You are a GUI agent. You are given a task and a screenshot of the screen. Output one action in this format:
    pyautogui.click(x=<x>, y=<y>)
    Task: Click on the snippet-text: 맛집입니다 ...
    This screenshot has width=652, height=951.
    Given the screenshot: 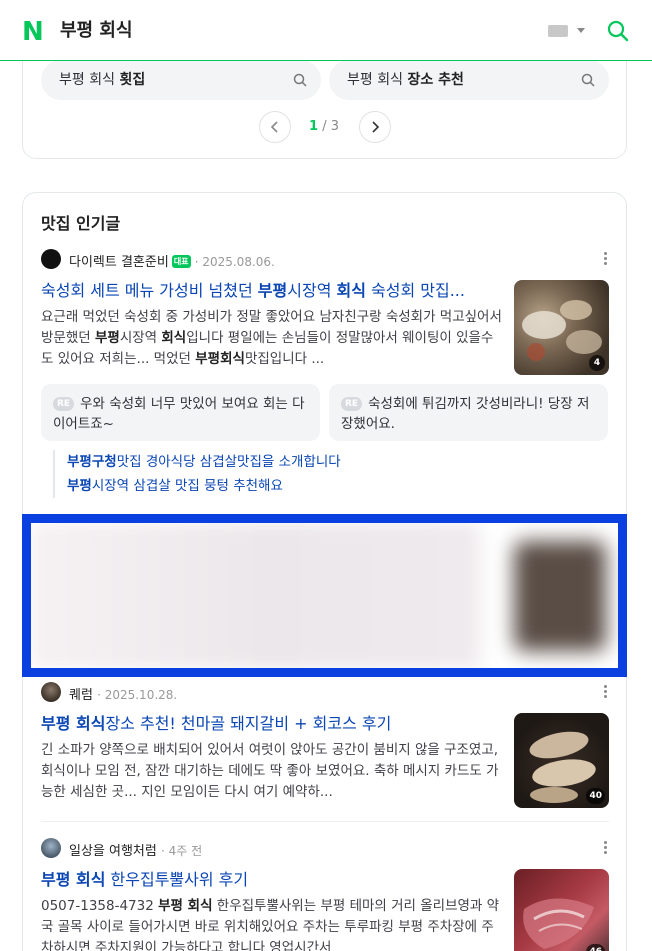 What is the action you would take?
    pyautogui.click(x=284, y=359)
    